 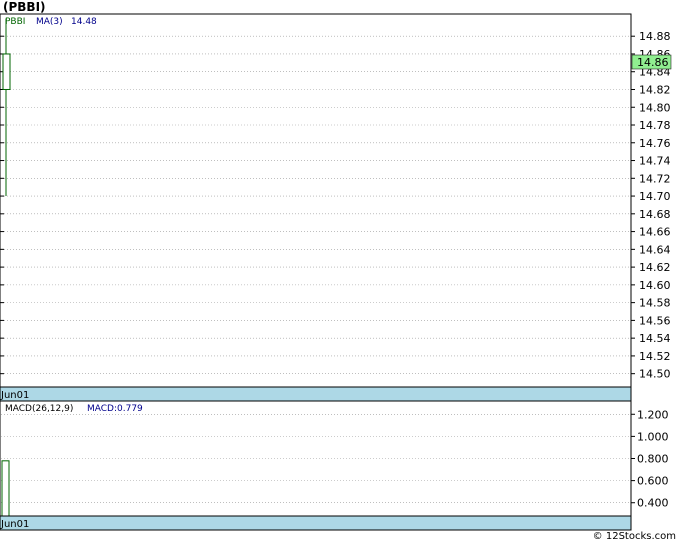 What do you see at coordinates (655, 36) in the screenshot?
I see `price-y-tick-label: 14.88` at bounding box center [655, 36].